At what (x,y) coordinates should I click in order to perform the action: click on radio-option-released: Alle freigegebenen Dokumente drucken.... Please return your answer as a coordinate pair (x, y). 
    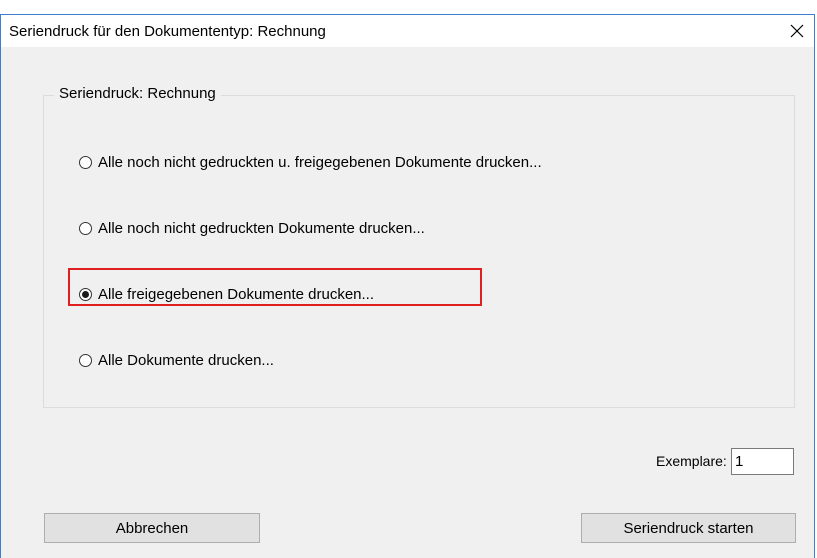
    Looking at the image, I should click on (226, 294).